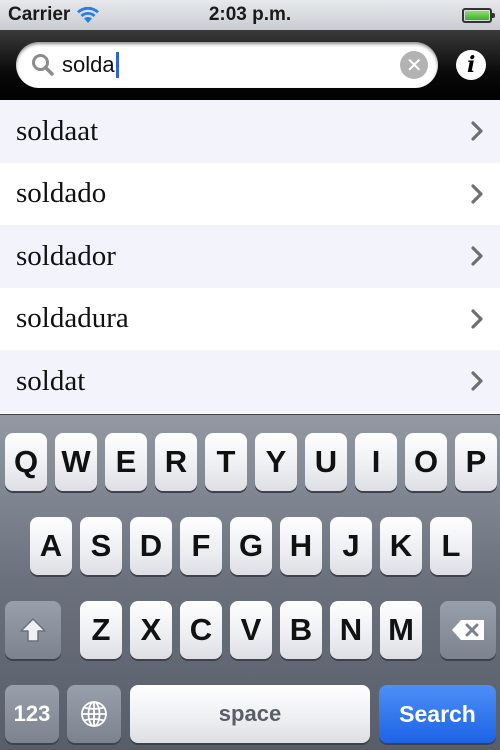  What do you see at coordinates (251, 546) in the screenshot?
I see `key-g: G` at bounding box center [251, 546].